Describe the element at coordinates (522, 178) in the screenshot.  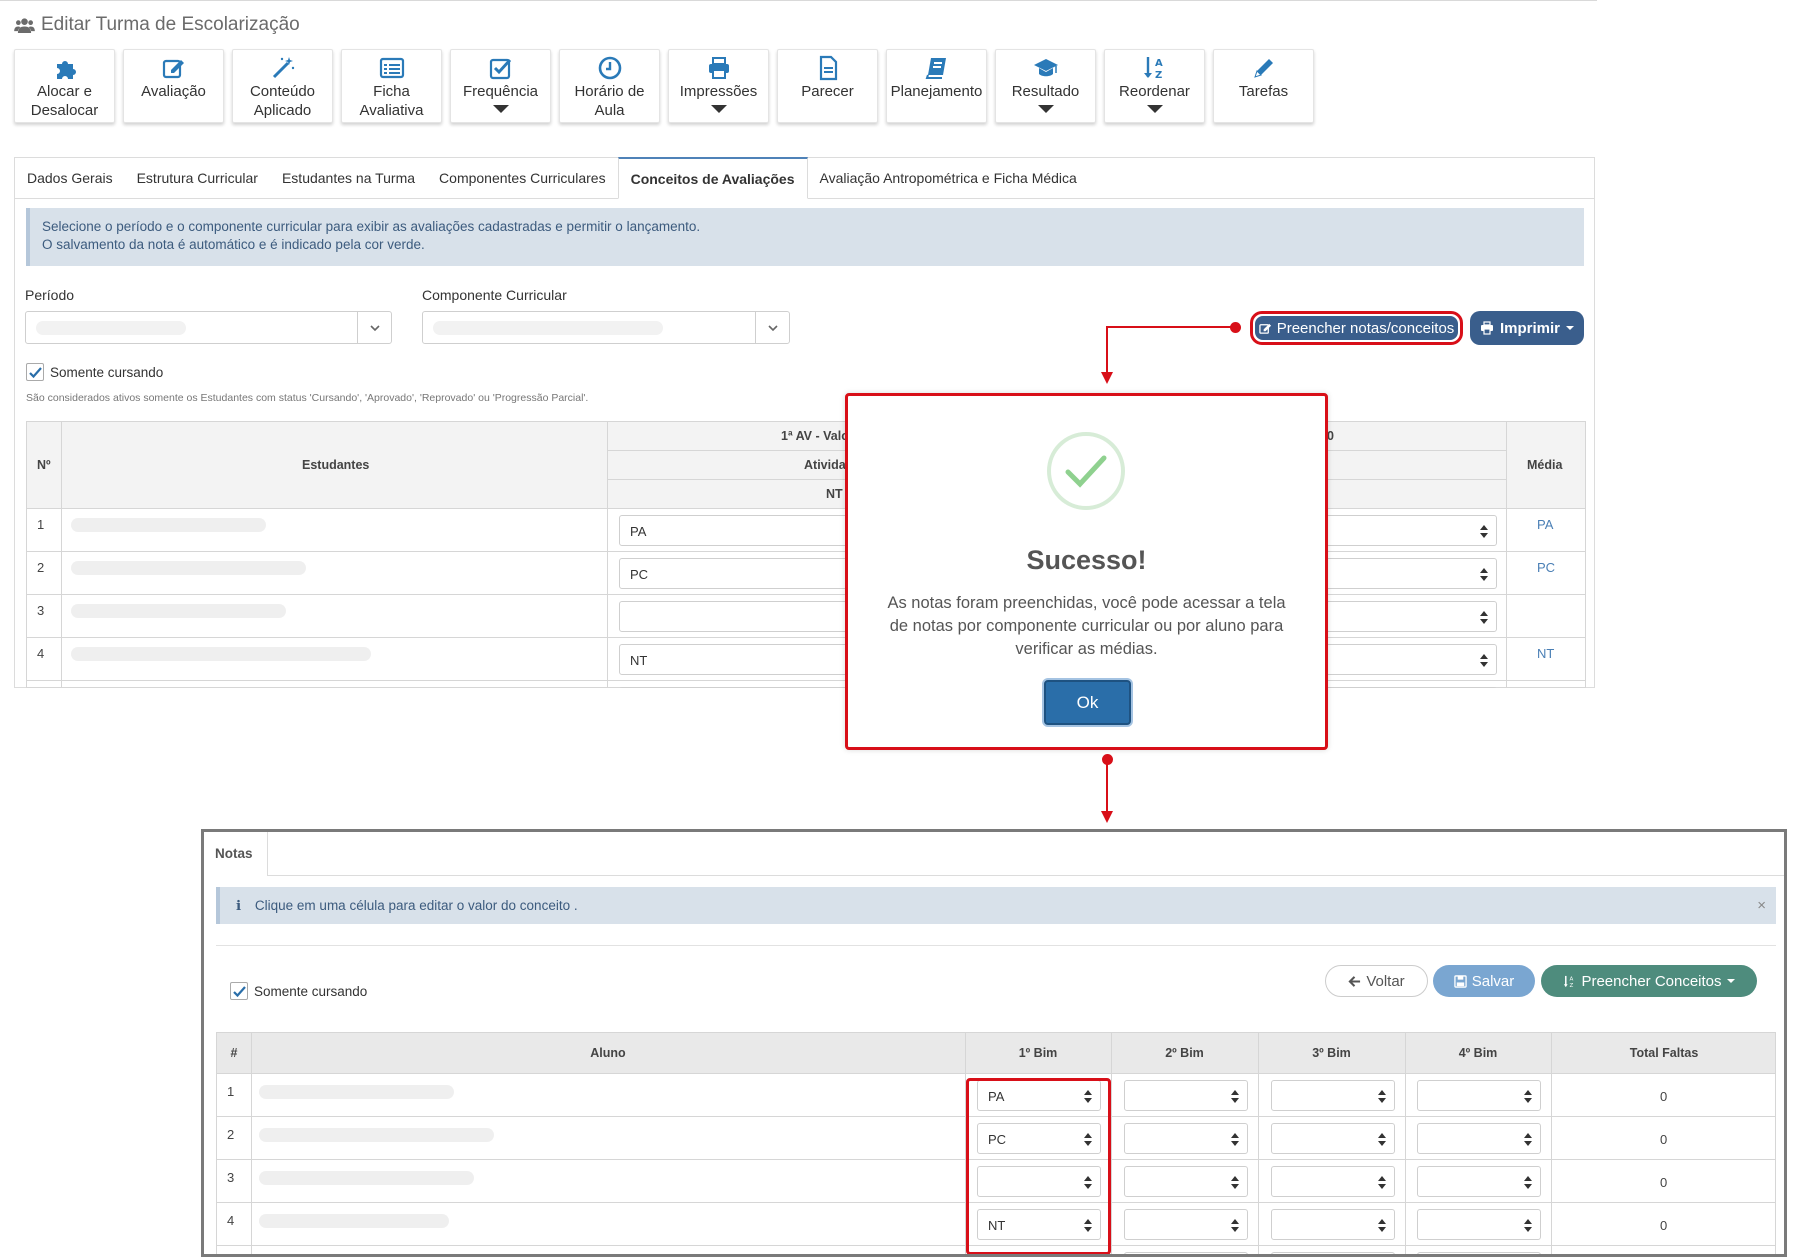
I see `tab-componentes-curriculares: Componentes Curriculares` at that location.